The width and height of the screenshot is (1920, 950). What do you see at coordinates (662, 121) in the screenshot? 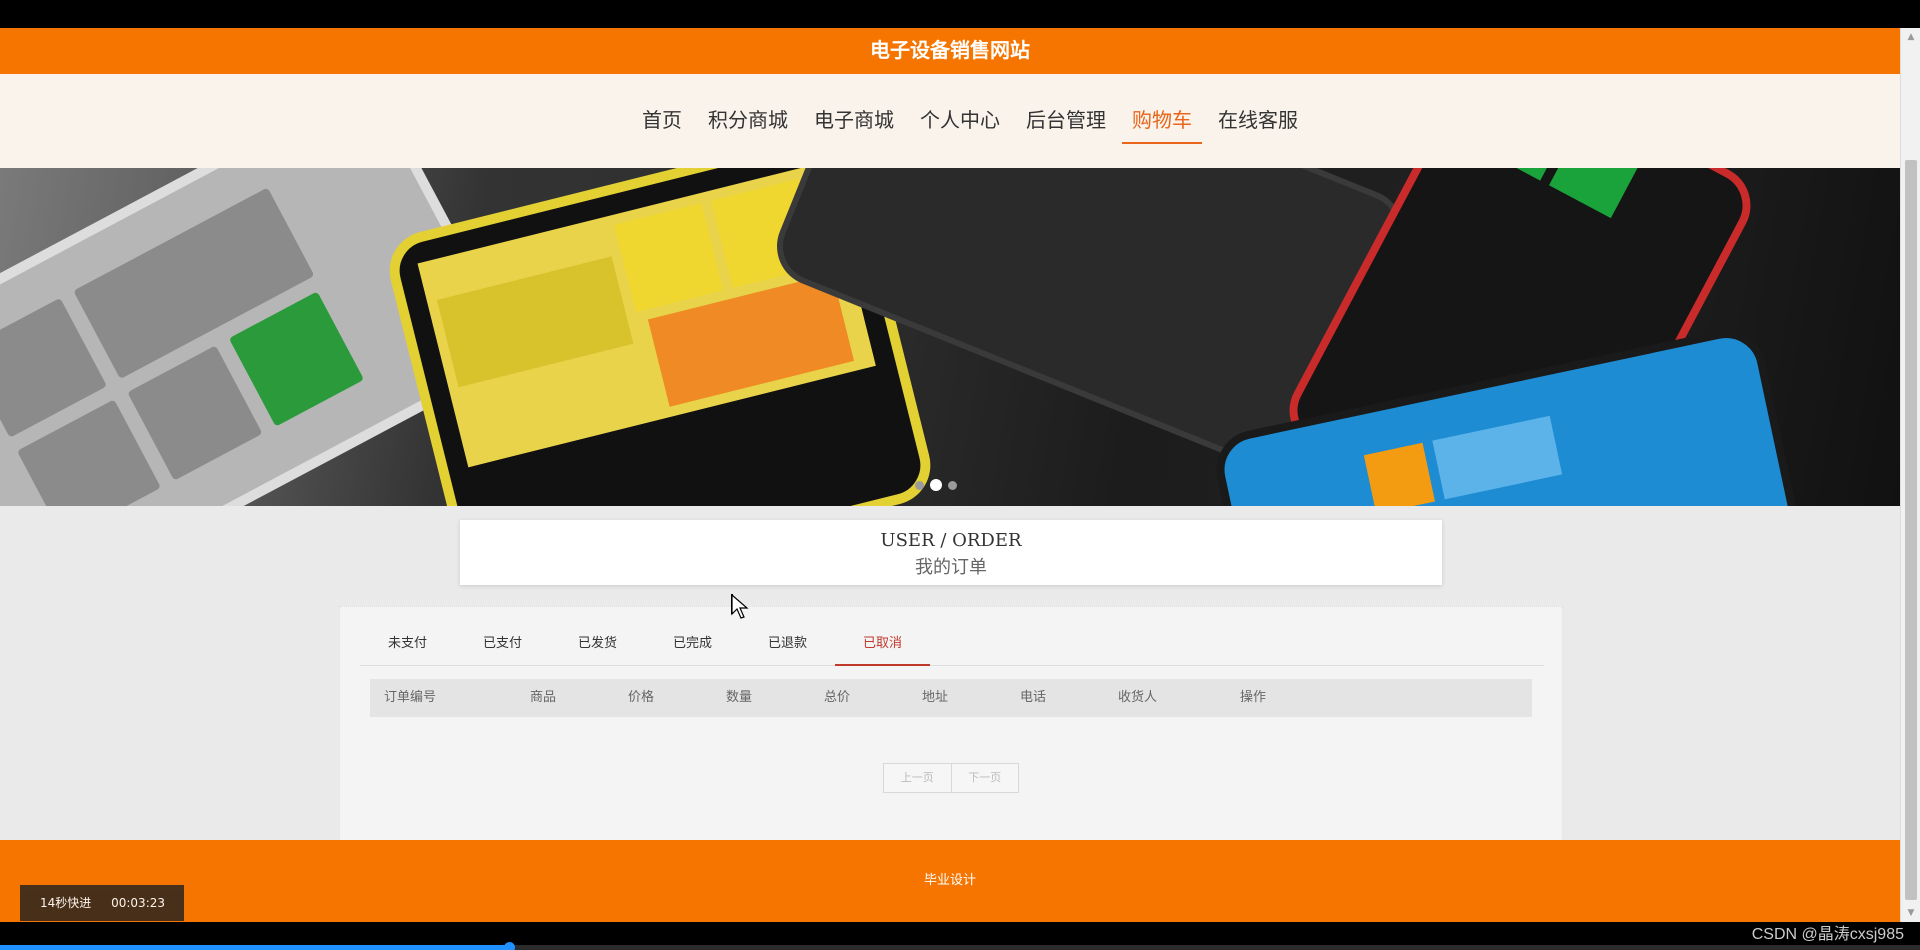
I see `nav-item: 首页` at bounding box center [662, 121].